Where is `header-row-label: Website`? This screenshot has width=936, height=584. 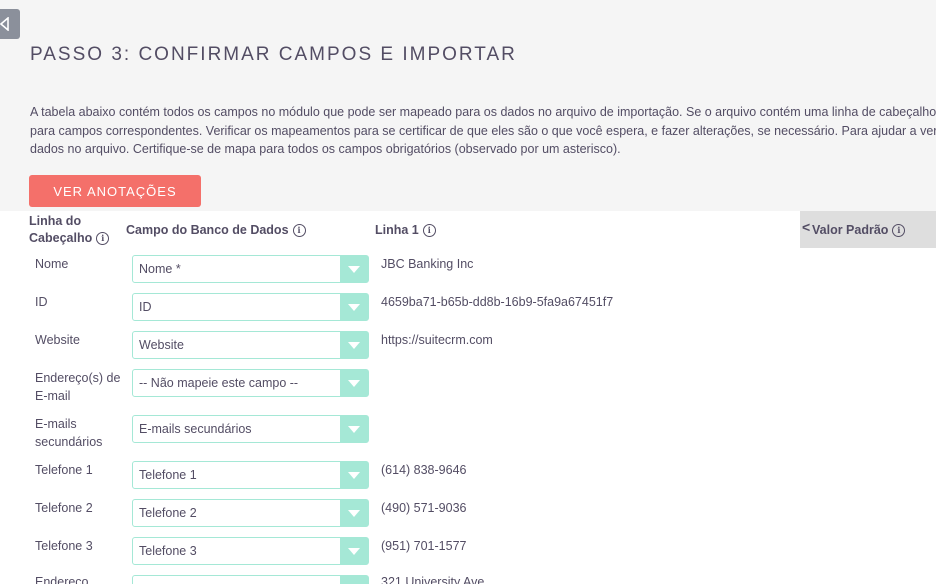
header-row-label: Website is located at coordinates (57, 340).